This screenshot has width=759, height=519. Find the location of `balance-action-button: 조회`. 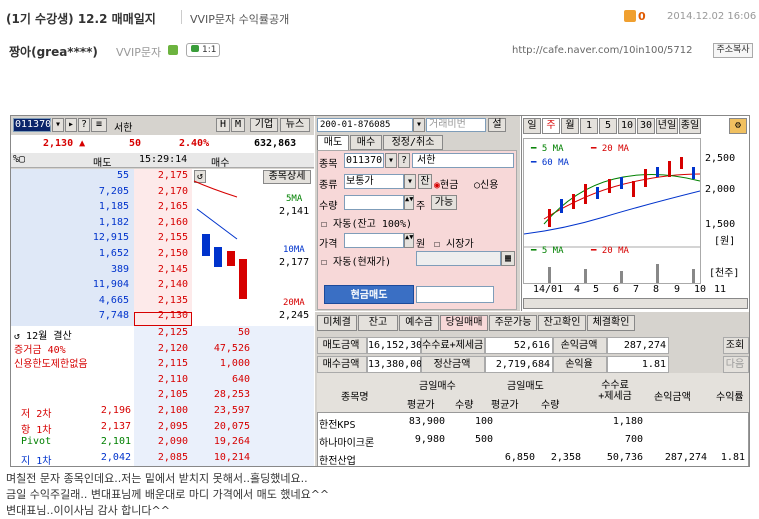

balance-action-button: 조회 is located at coordinates (736, 345).